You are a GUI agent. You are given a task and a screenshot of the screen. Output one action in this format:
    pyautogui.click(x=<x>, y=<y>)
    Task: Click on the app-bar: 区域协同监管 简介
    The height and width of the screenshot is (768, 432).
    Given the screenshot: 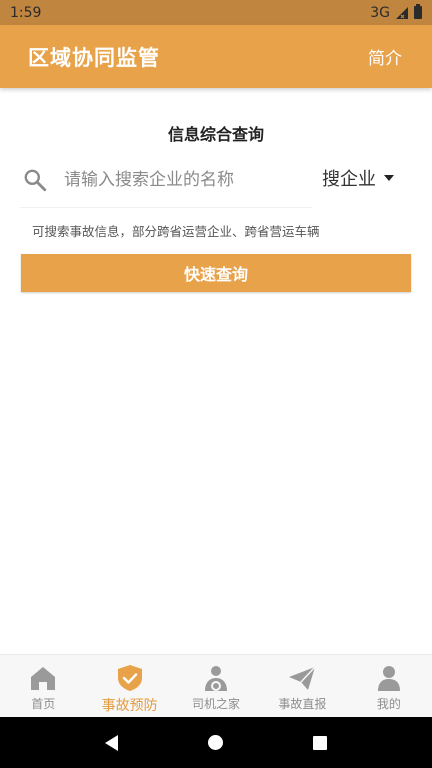 What is the action you would take?
    pyautogui.click(x=216, y=56)
    